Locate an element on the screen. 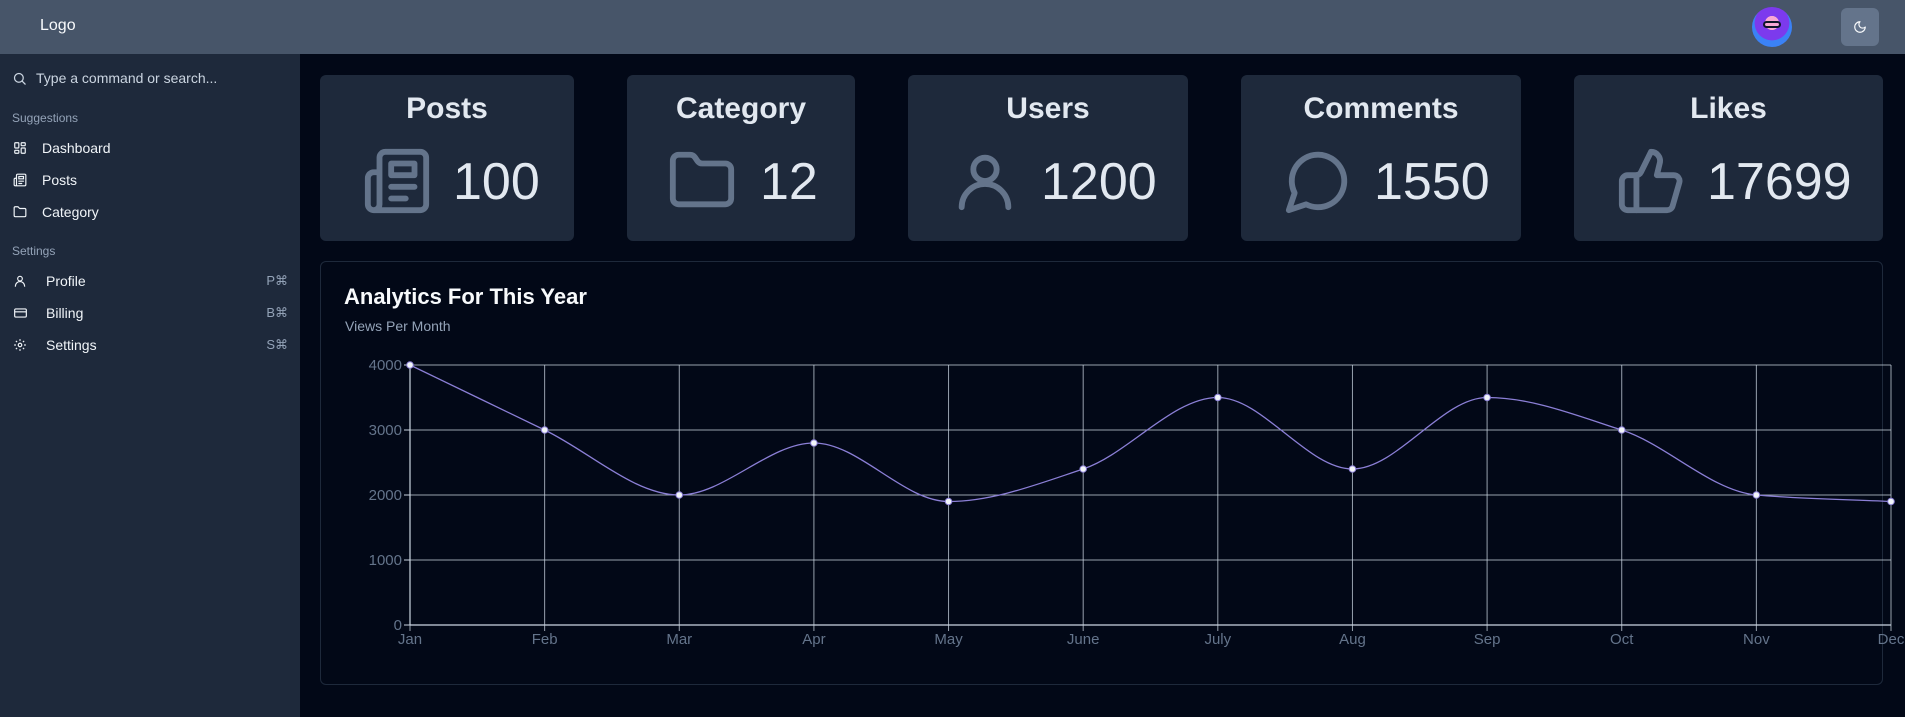  x-tick-label: Nov is located at coordinates (1756, 639).